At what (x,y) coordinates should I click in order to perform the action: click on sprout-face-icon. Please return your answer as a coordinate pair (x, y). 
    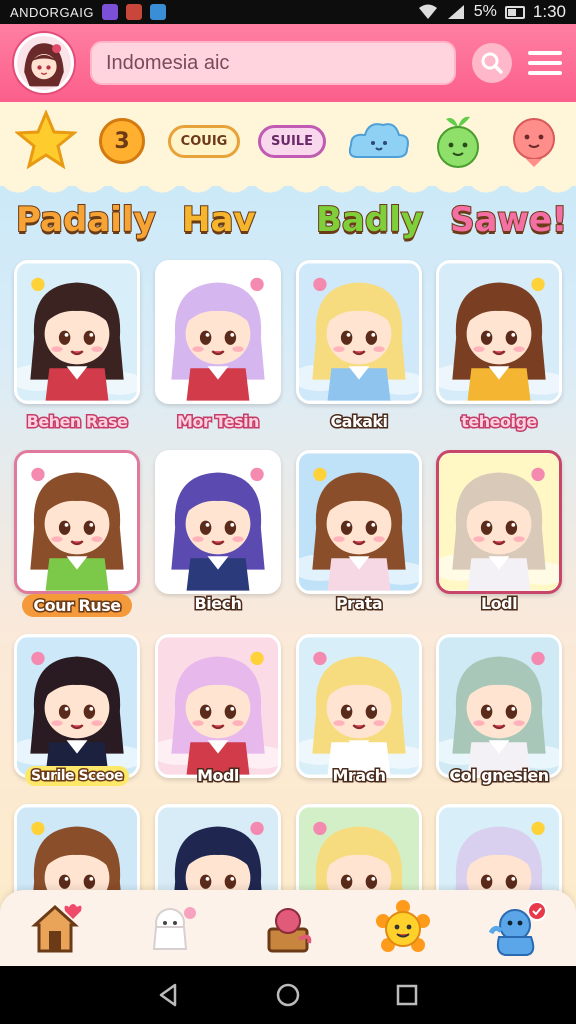
    Looking at the image, I should click on (458, 142).